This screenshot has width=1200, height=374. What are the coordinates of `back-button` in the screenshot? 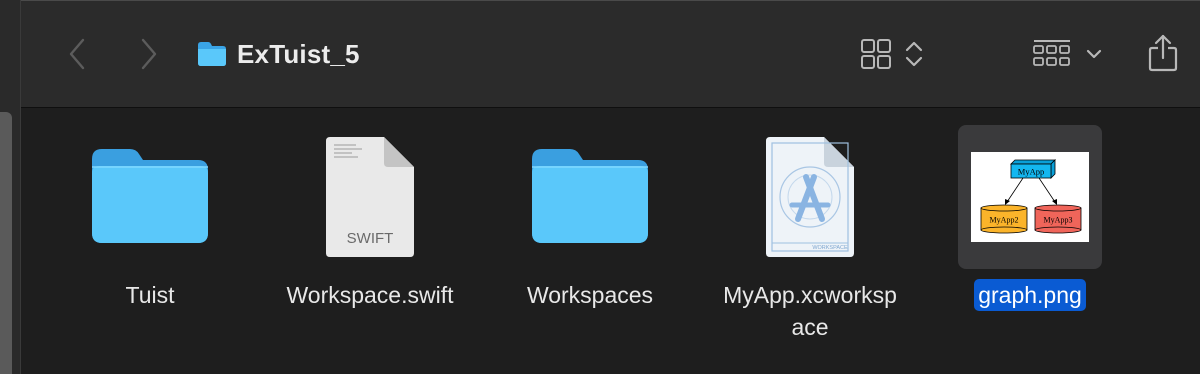 It's located at (77, 54).